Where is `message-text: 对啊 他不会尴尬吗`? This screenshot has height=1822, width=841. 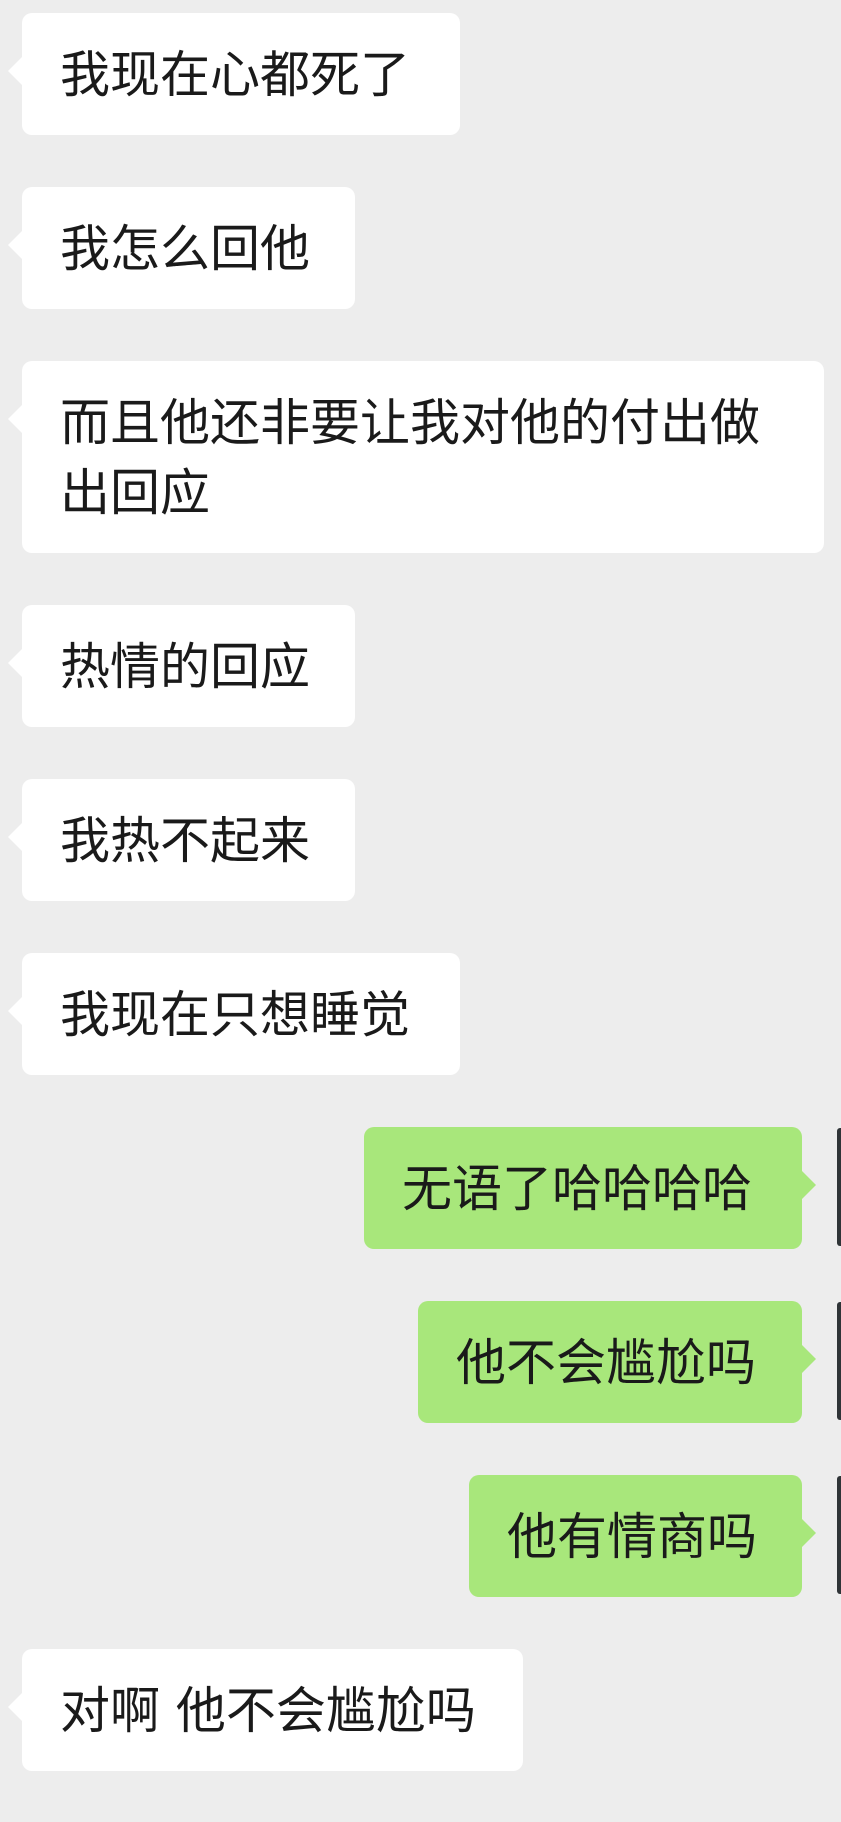
message-text: 对啊 他不会尴尬吗 is located at coordinates (268, 1711).